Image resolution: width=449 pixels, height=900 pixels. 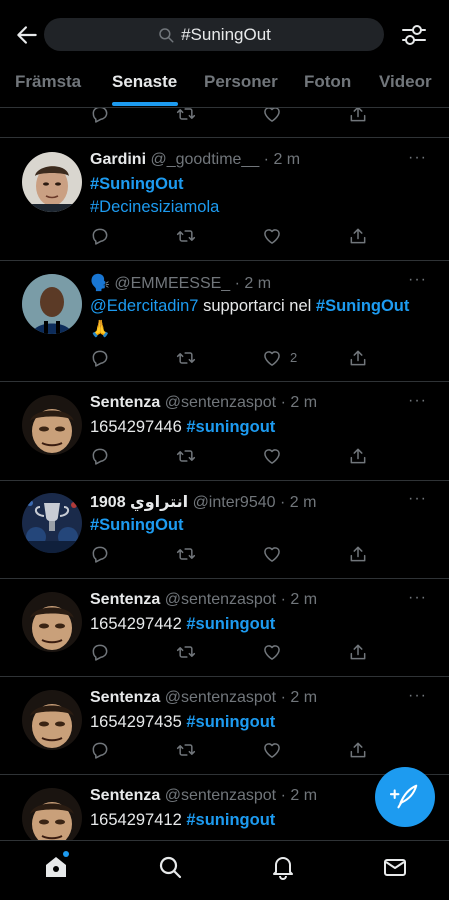 I want to click on tweet-text: @Edercitadin7 supportarci nel #SuningOut, so click(x=249, y=306).